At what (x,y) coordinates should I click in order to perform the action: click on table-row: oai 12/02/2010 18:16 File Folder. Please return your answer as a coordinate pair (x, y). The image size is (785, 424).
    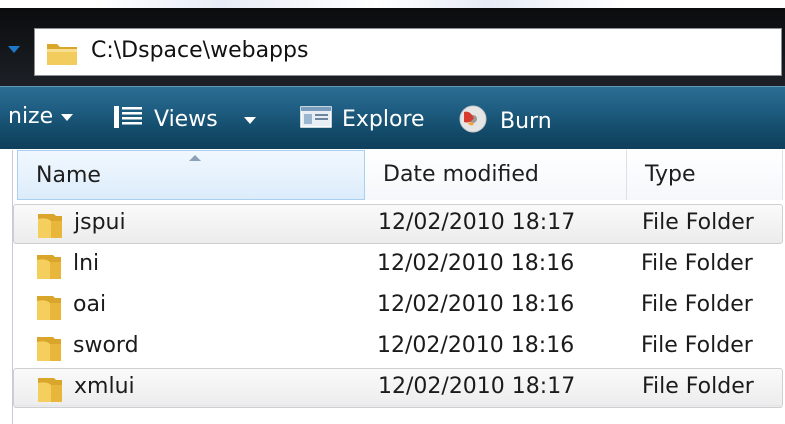
    Looking at the image, I should click on (398, 307).